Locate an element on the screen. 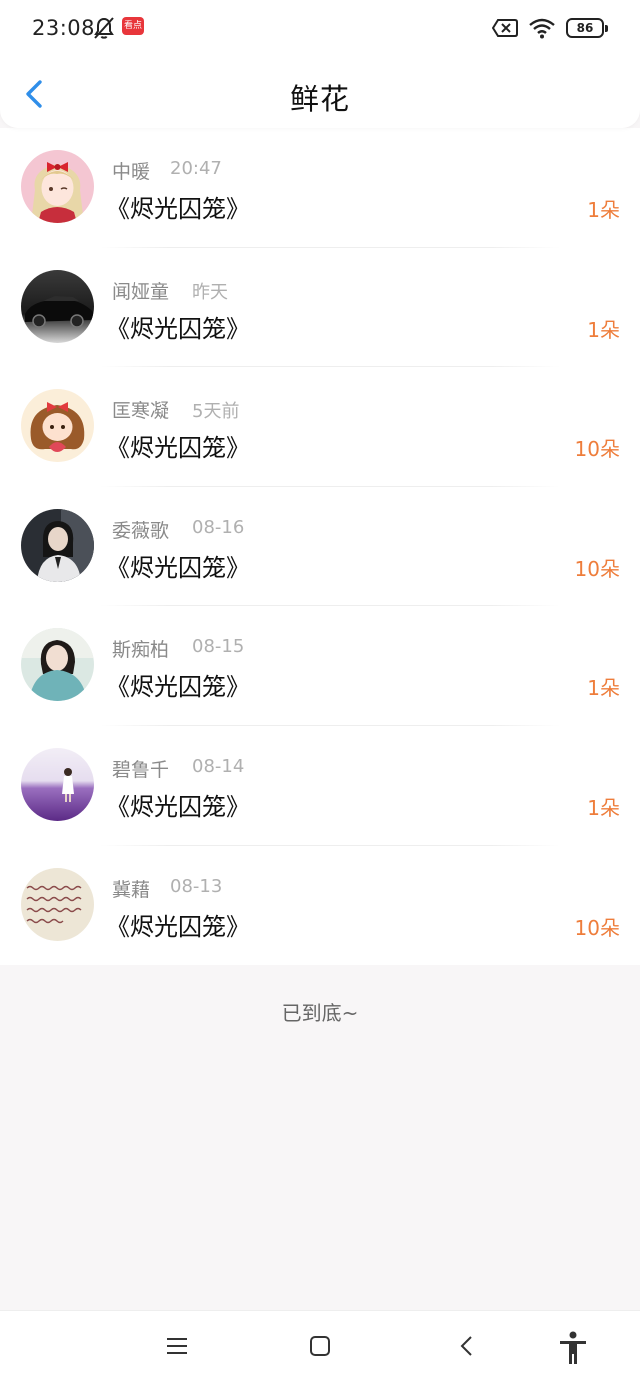  send-time: 08-14 is located at coordinates (218, 766).